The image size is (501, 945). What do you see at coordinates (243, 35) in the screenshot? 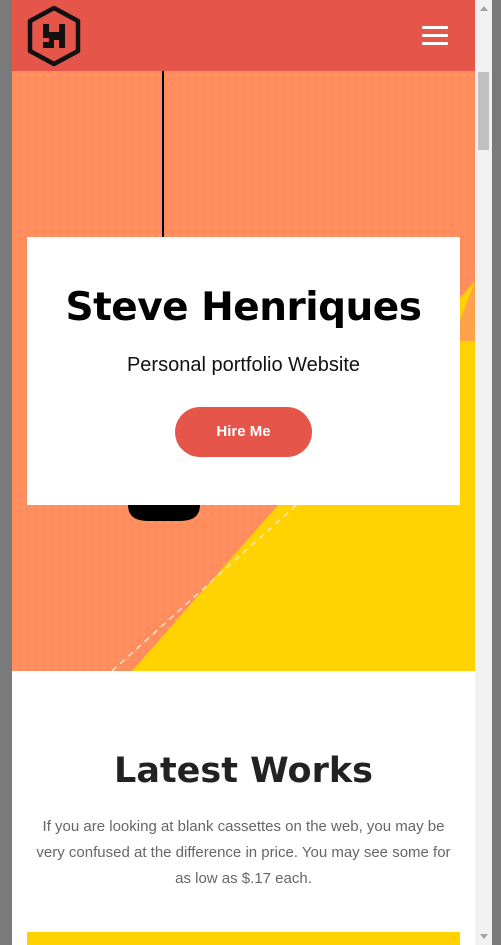
I see `top-navbar` at bounding box center [243, 35].